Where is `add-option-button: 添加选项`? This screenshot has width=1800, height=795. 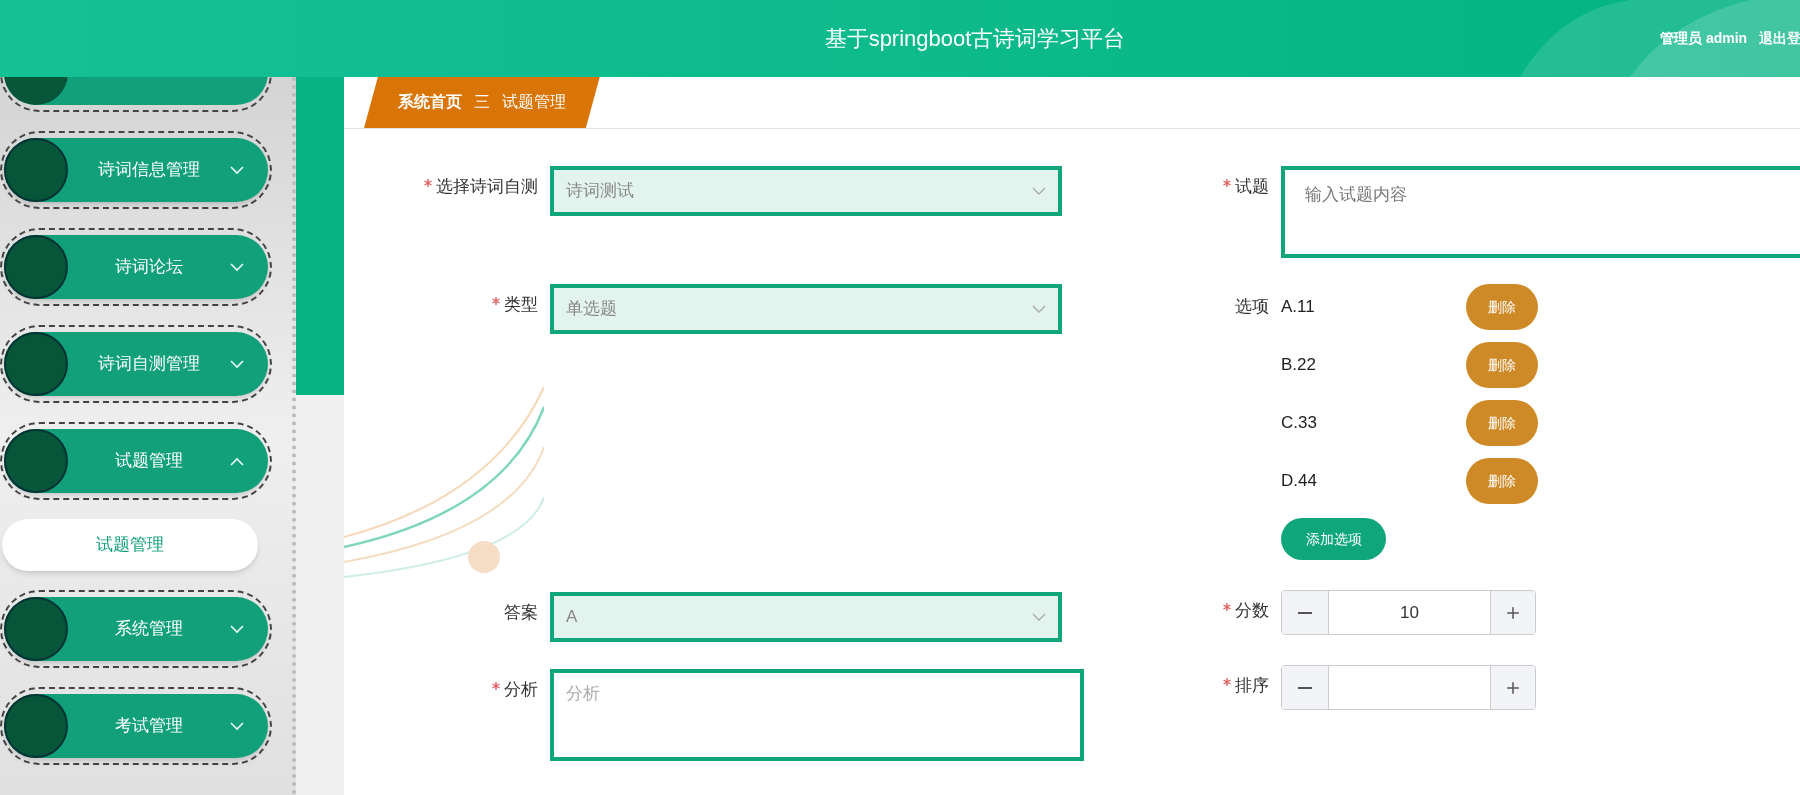
add-option-button: 添加选项 is located at coordinates (1333, 539).